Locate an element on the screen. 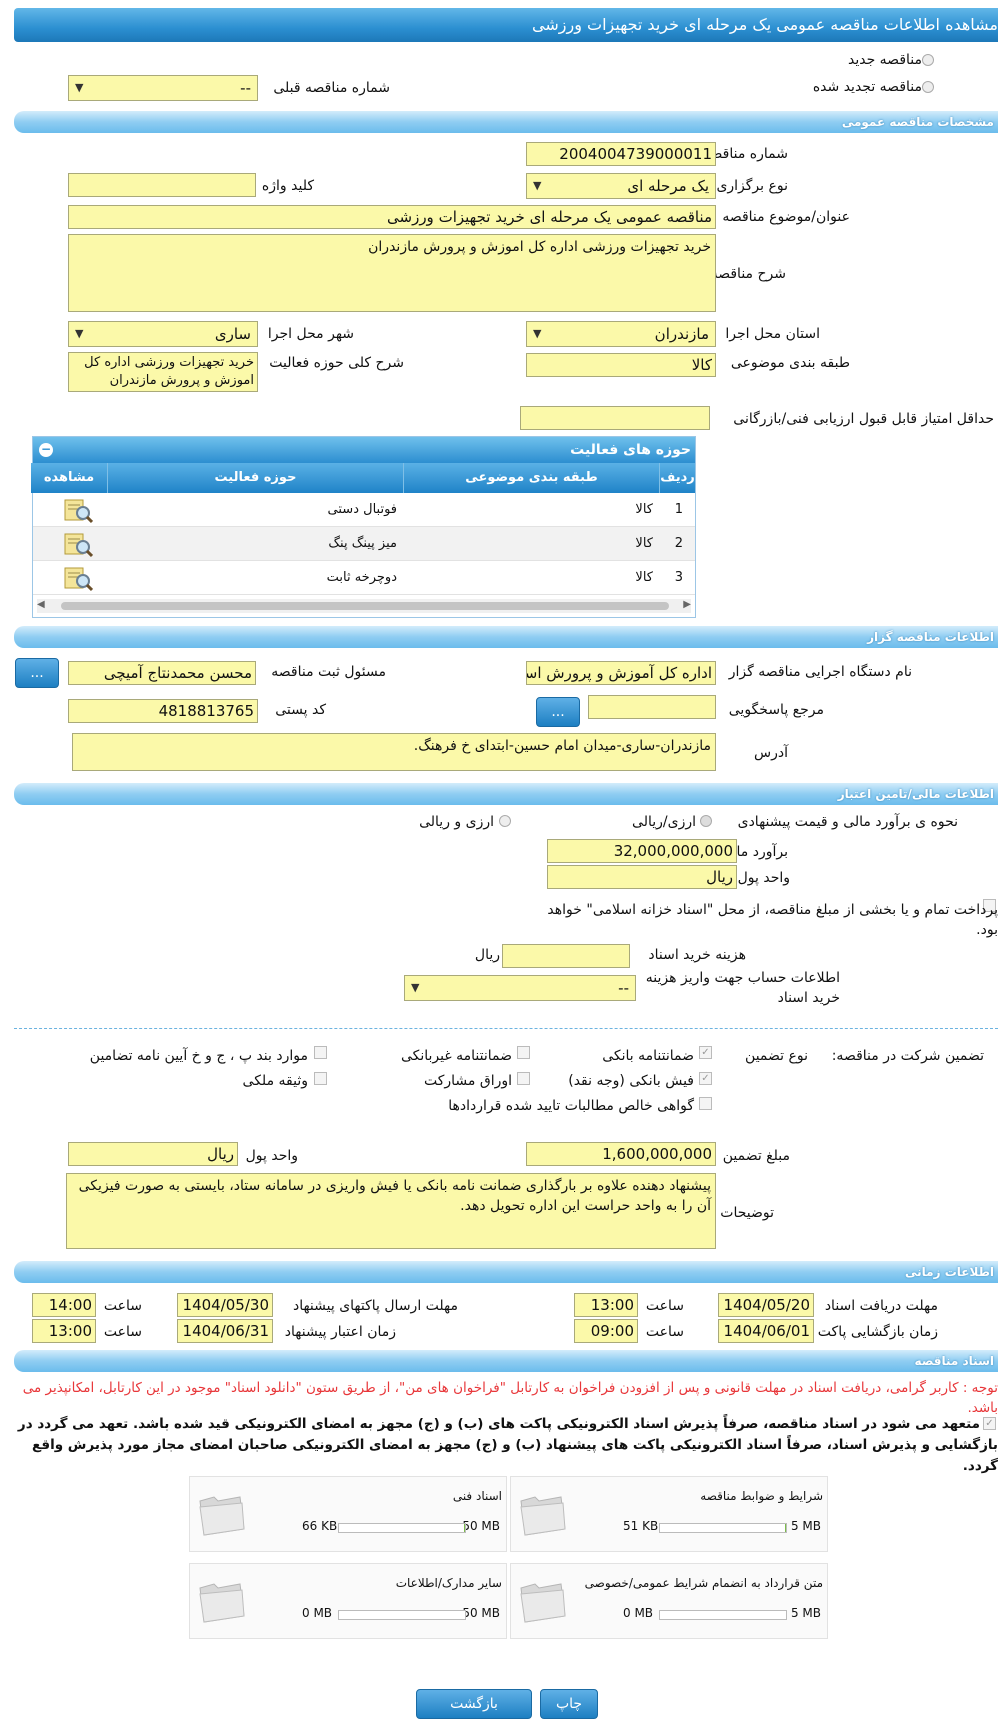 The width and height of the screenshot is (998, 1726). bonds-label: اوراق مشارکت is located at coordinates (467, 1081).